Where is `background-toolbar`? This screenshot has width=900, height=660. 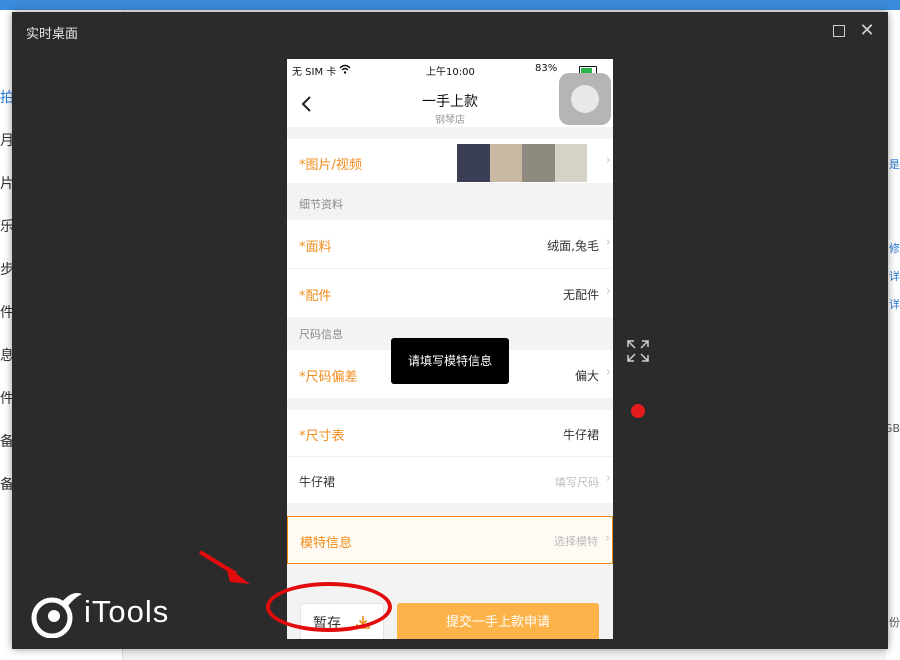
background-toolbar is located at coordinates (450, 5).